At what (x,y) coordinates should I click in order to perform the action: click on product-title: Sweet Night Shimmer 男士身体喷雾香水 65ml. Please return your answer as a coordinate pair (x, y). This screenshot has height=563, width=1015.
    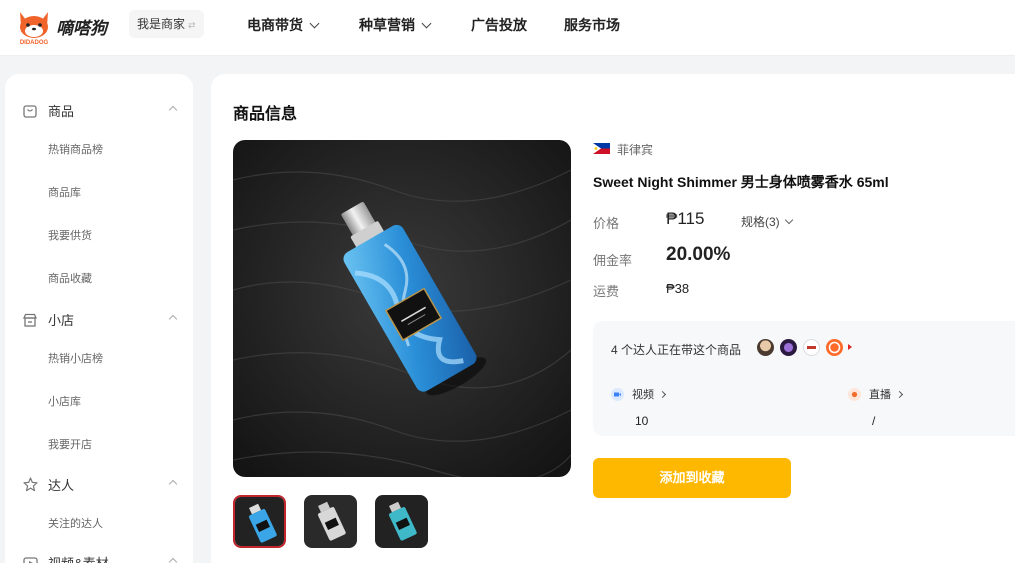
    Looking at the image, I should click on (741, 182).